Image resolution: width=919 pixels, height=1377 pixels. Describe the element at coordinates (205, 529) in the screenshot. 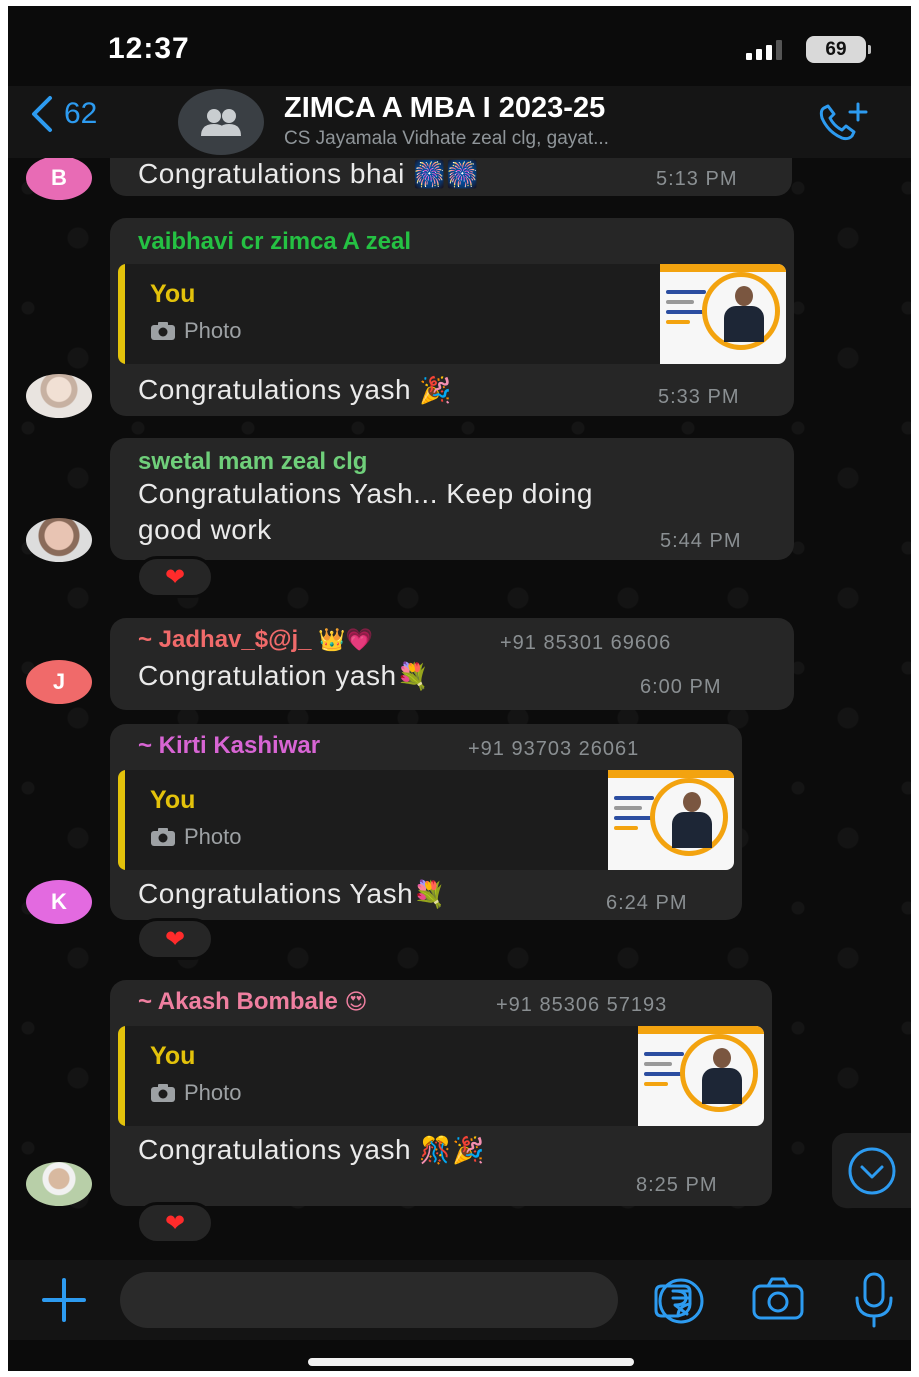

I see `message-text: good work` at that location.